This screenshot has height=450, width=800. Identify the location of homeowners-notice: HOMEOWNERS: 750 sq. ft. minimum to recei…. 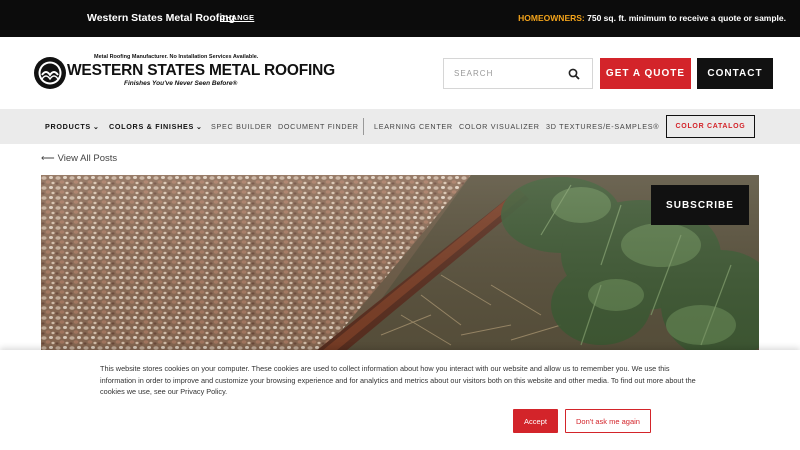
(652, 18).